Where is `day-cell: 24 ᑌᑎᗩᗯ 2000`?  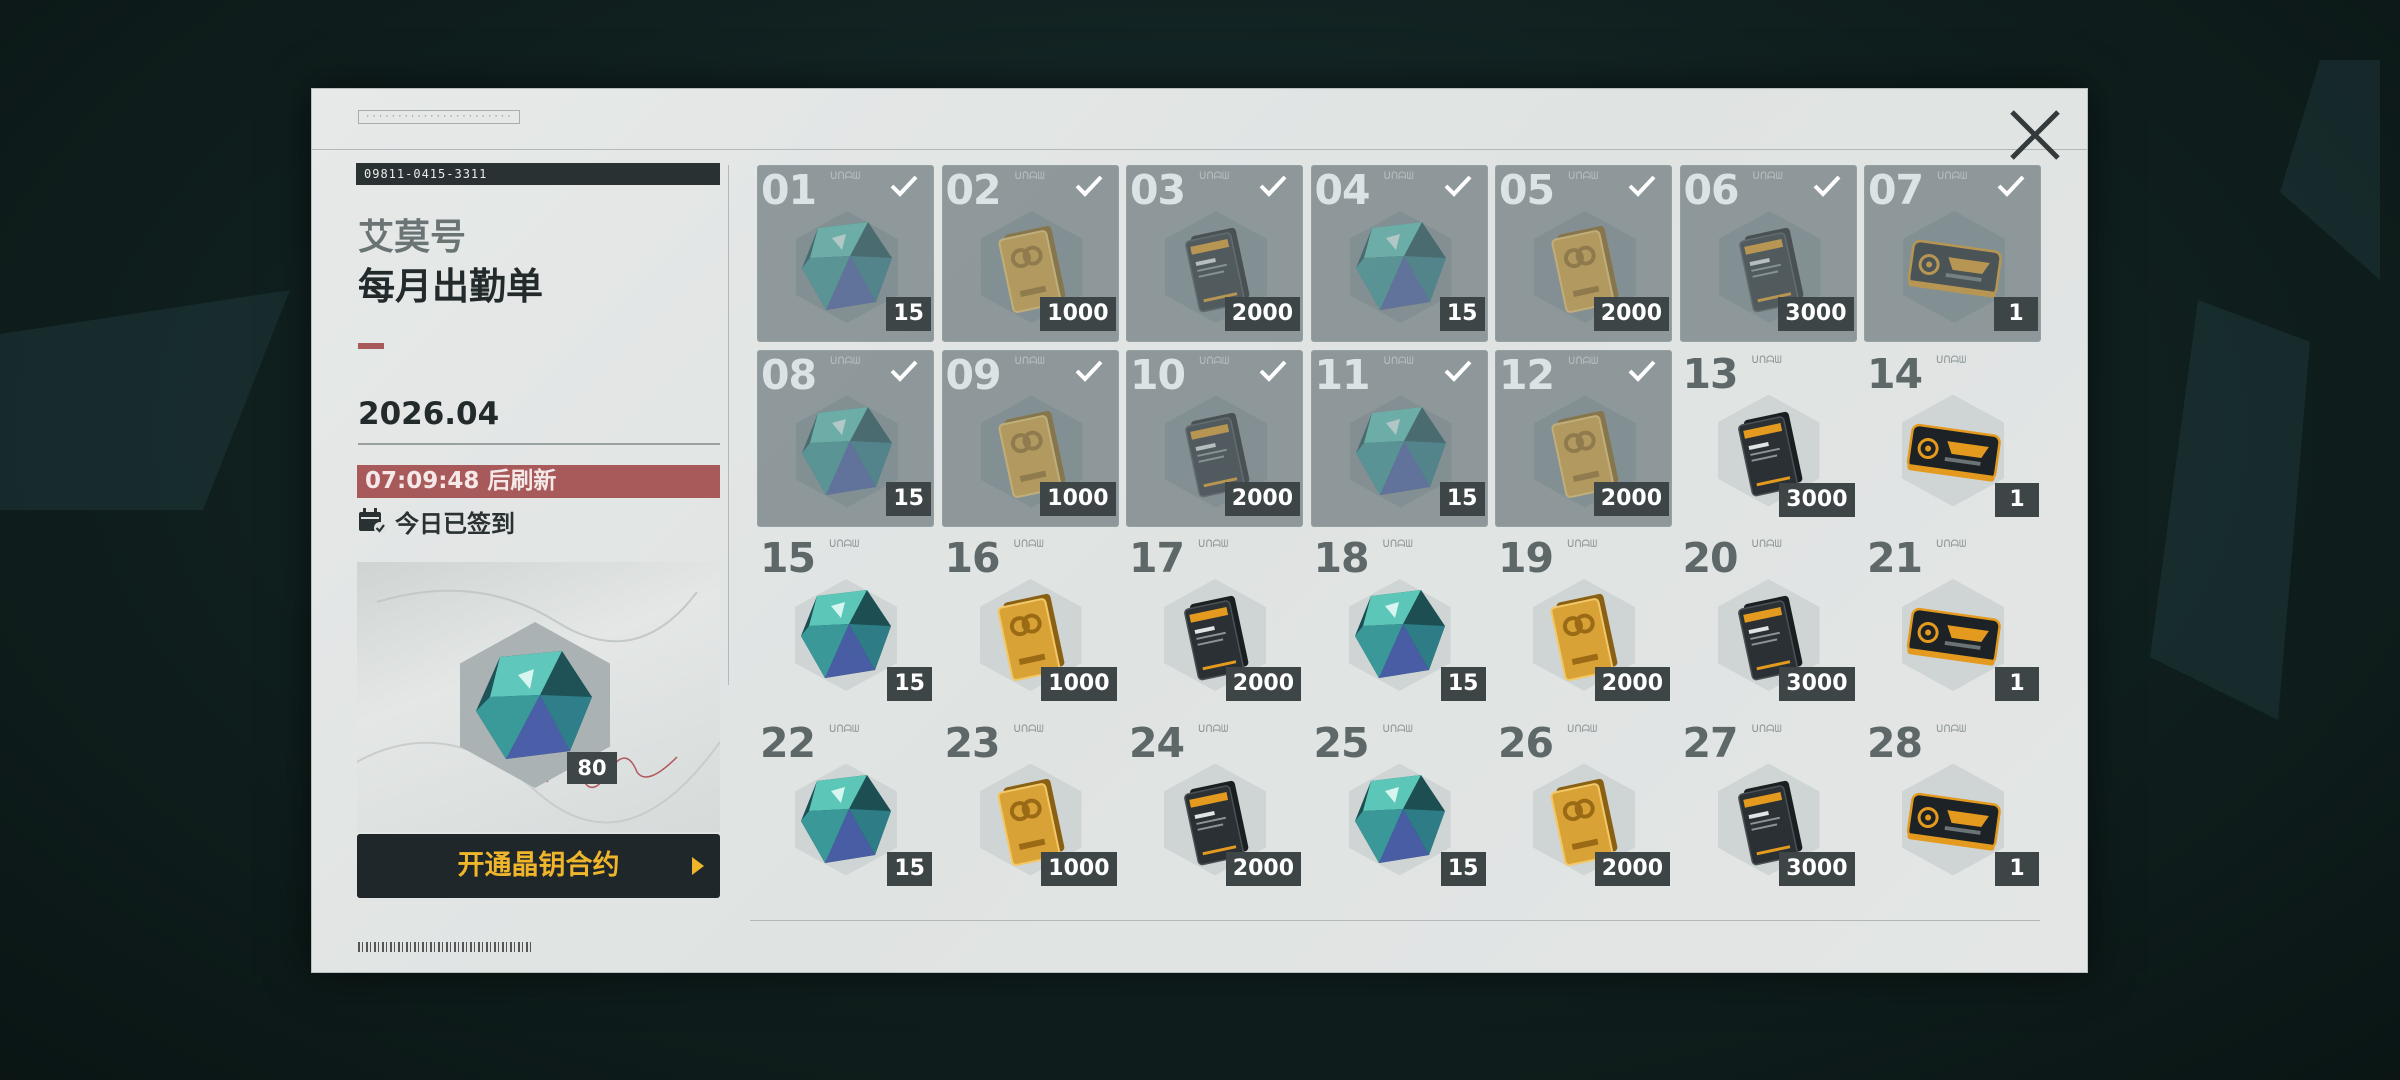
day-cell: 24 ᑌᑎᗩᗯ 2000 is located at coordinates (1214, 807).